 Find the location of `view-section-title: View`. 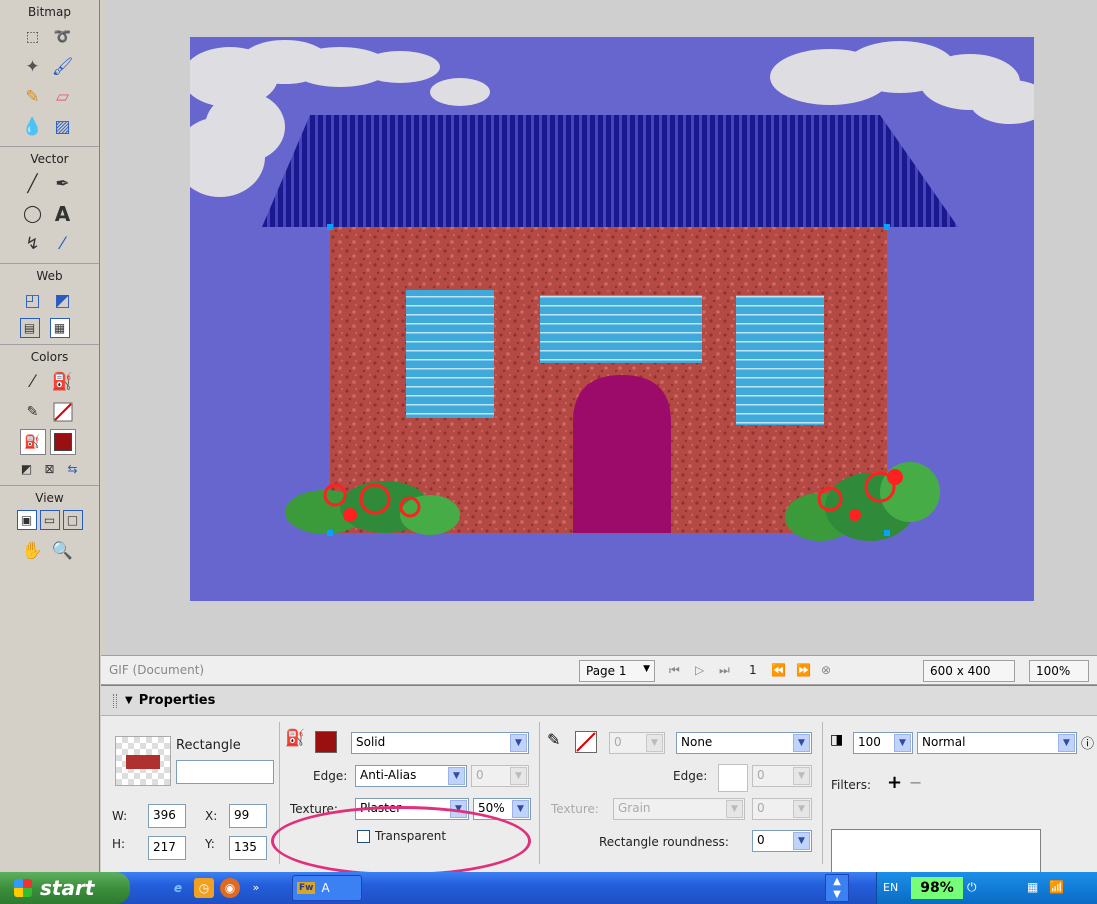

view-section-title: View is located at coordinates (49, 498).